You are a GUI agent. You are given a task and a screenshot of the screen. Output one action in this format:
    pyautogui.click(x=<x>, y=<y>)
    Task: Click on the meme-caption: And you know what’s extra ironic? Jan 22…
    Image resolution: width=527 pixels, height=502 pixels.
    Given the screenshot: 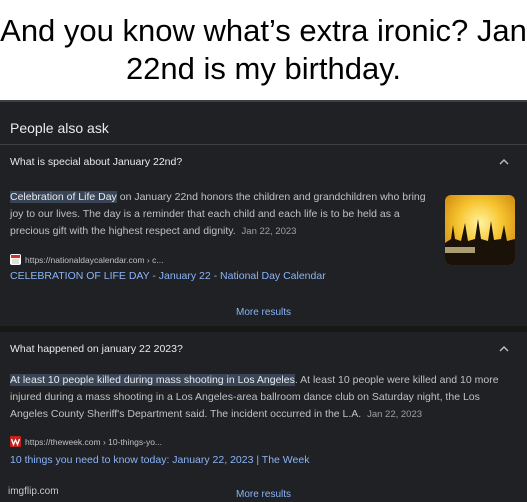 What is the action you would take?
    pyautogui.click(x=263, y=49)
    